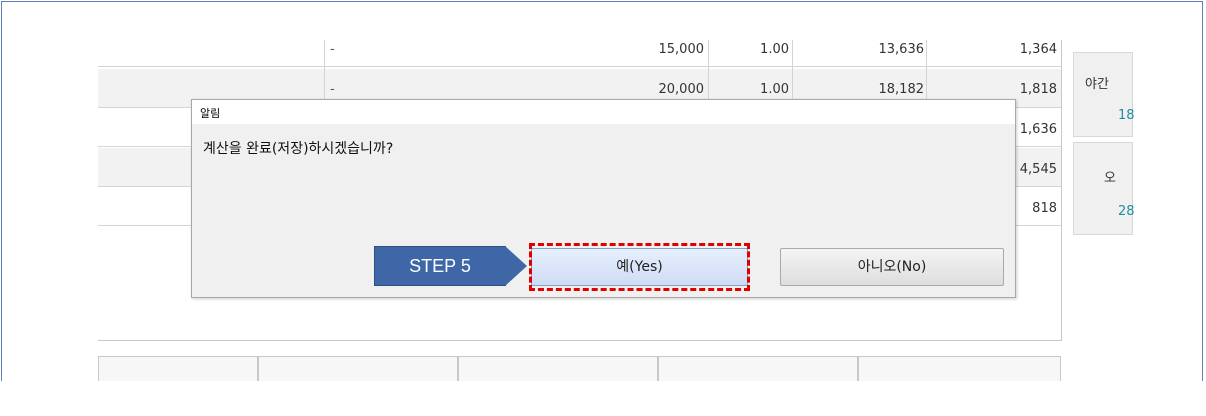 This screenshot has height=416, width=1206. What do you see at coordinates (1038, 89) in the screenshot?
I see `cell-tax: 1,818` at bounding box center [1038, 89].